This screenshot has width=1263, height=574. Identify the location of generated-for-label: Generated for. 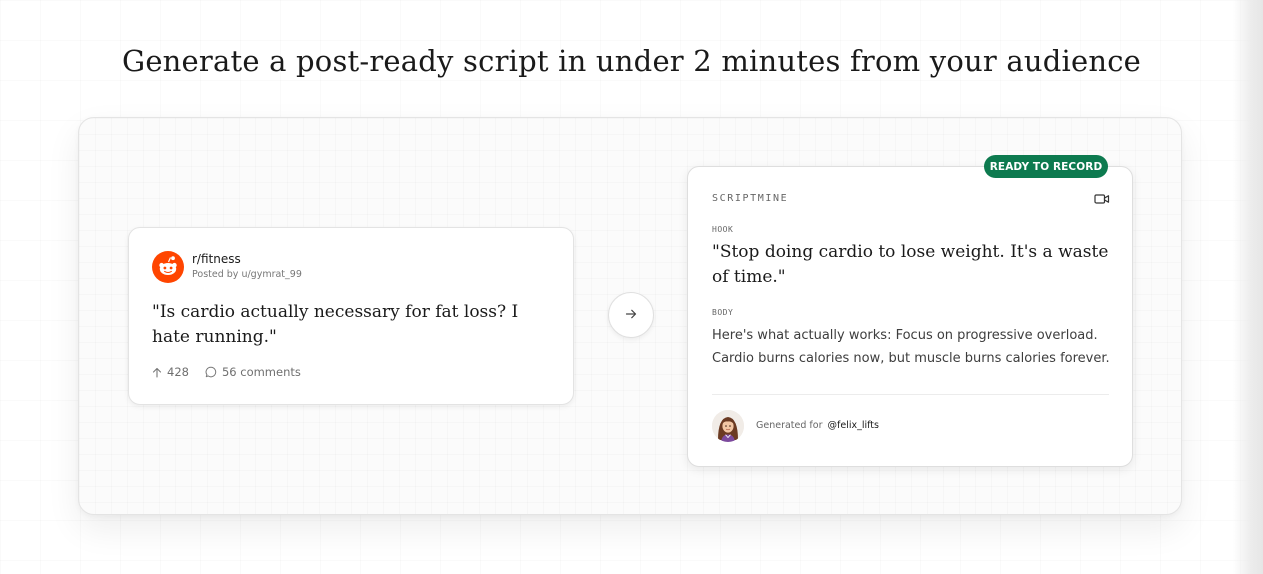
(789, 425).